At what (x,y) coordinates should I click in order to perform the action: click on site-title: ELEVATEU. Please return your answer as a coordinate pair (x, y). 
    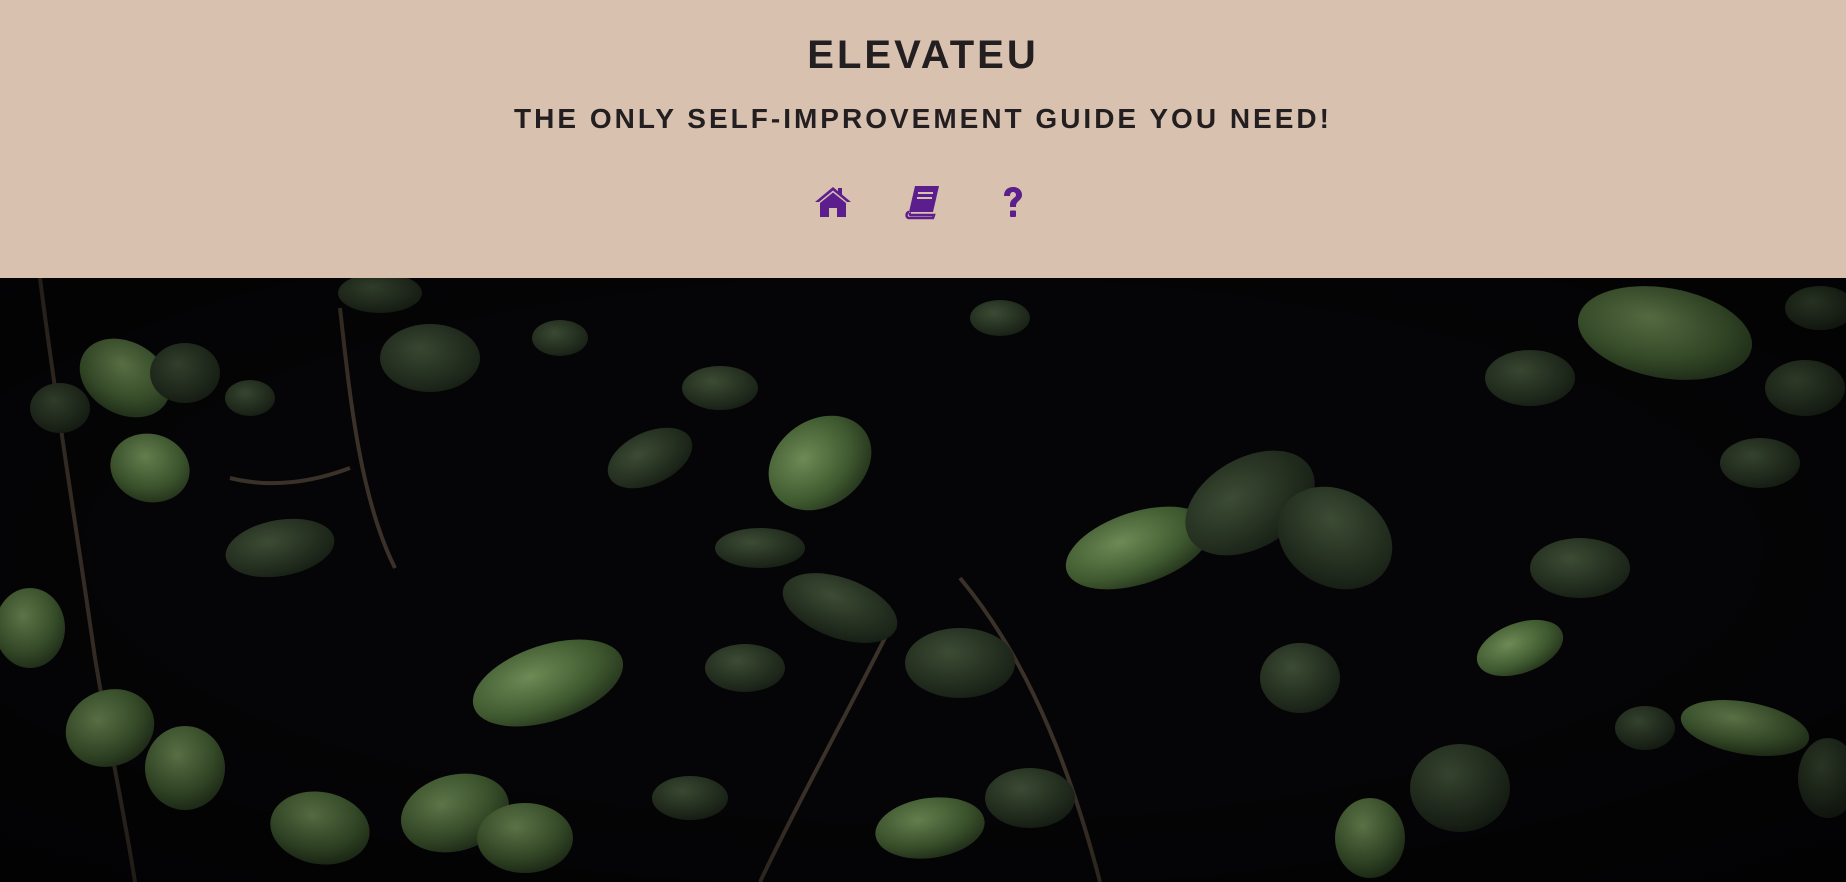
    Looking at the image, I should click on (923, 55).